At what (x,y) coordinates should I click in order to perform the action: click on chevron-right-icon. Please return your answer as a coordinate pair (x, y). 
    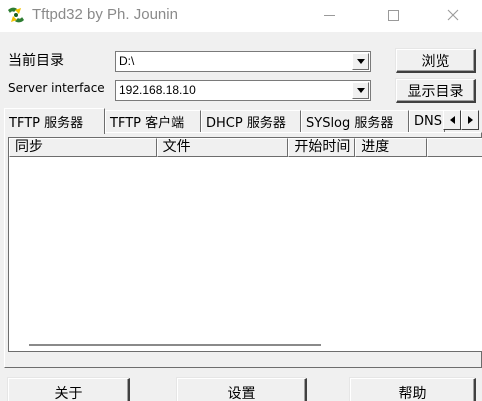
    Looking at the image, I should click on (470, 120).